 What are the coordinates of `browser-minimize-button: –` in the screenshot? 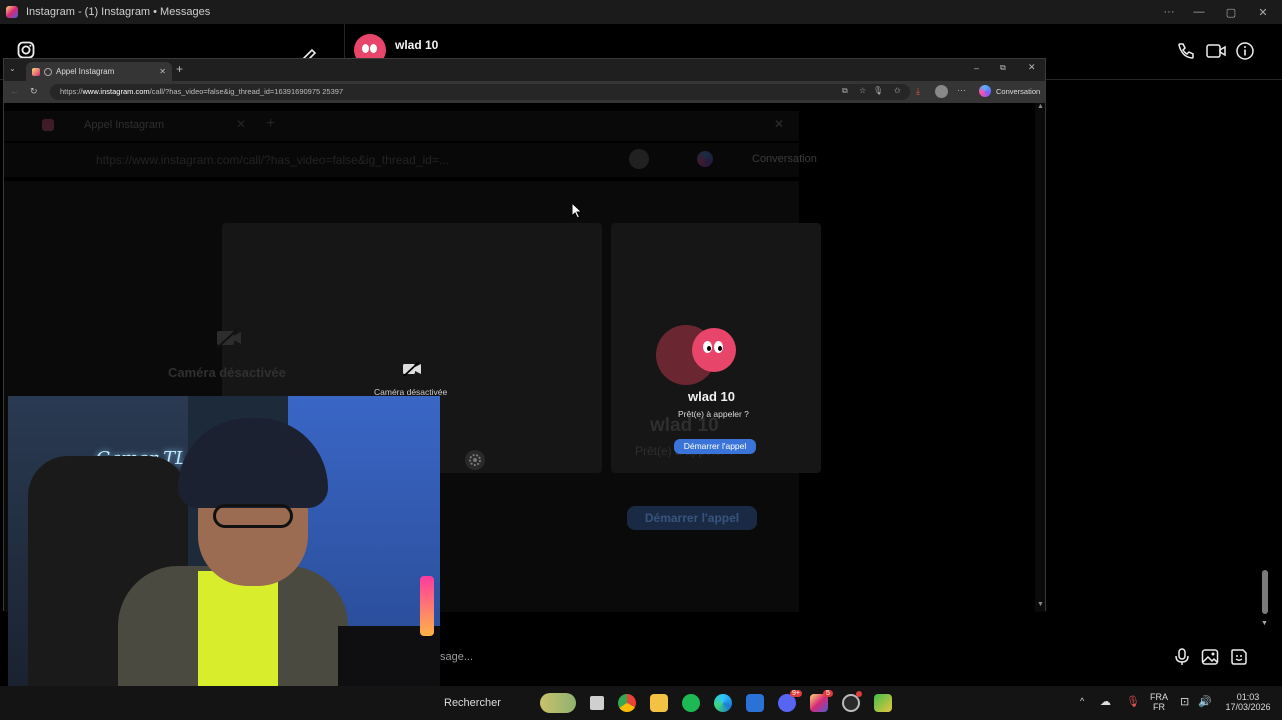 It's located at (976, 68).